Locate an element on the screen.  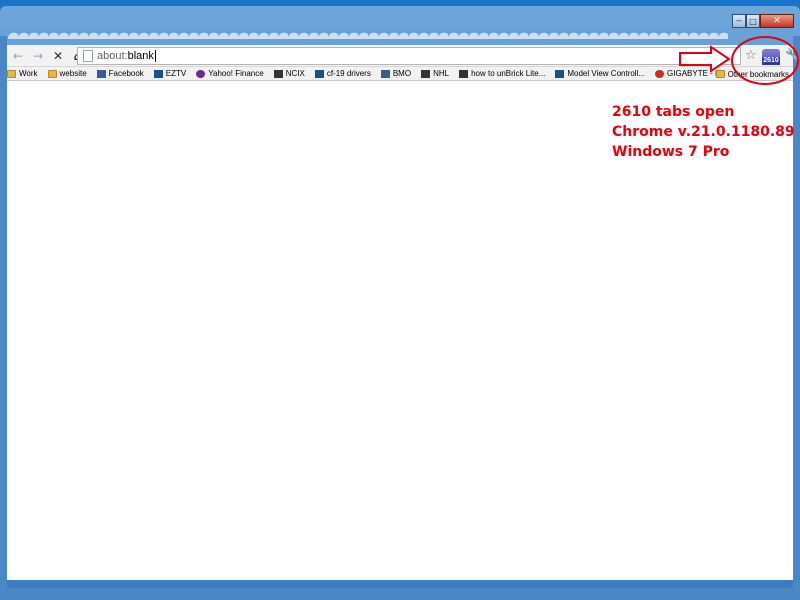
bookmark-website: website is located at coordinates (67, 73).